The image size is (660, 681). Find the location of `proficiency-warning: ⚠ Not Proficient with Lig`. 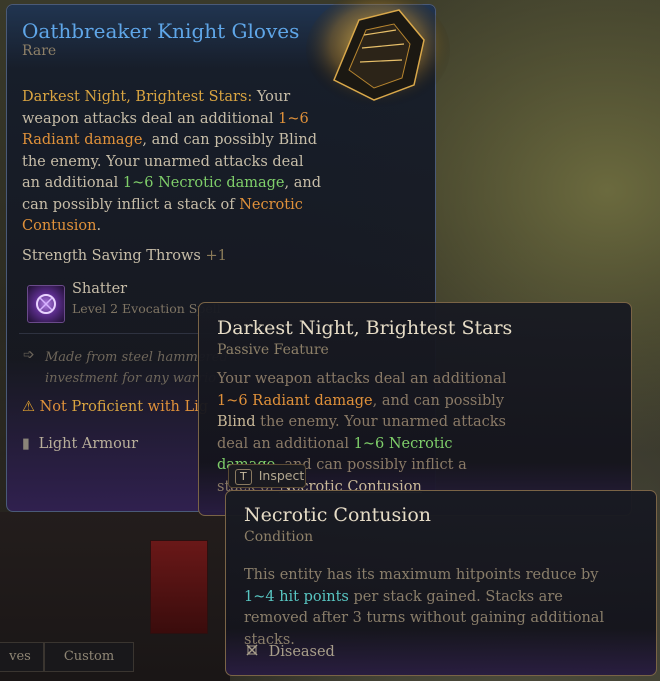

proficiency-warning: ⚠ Not Proficient with Lig is located at coordinates (115, 407).